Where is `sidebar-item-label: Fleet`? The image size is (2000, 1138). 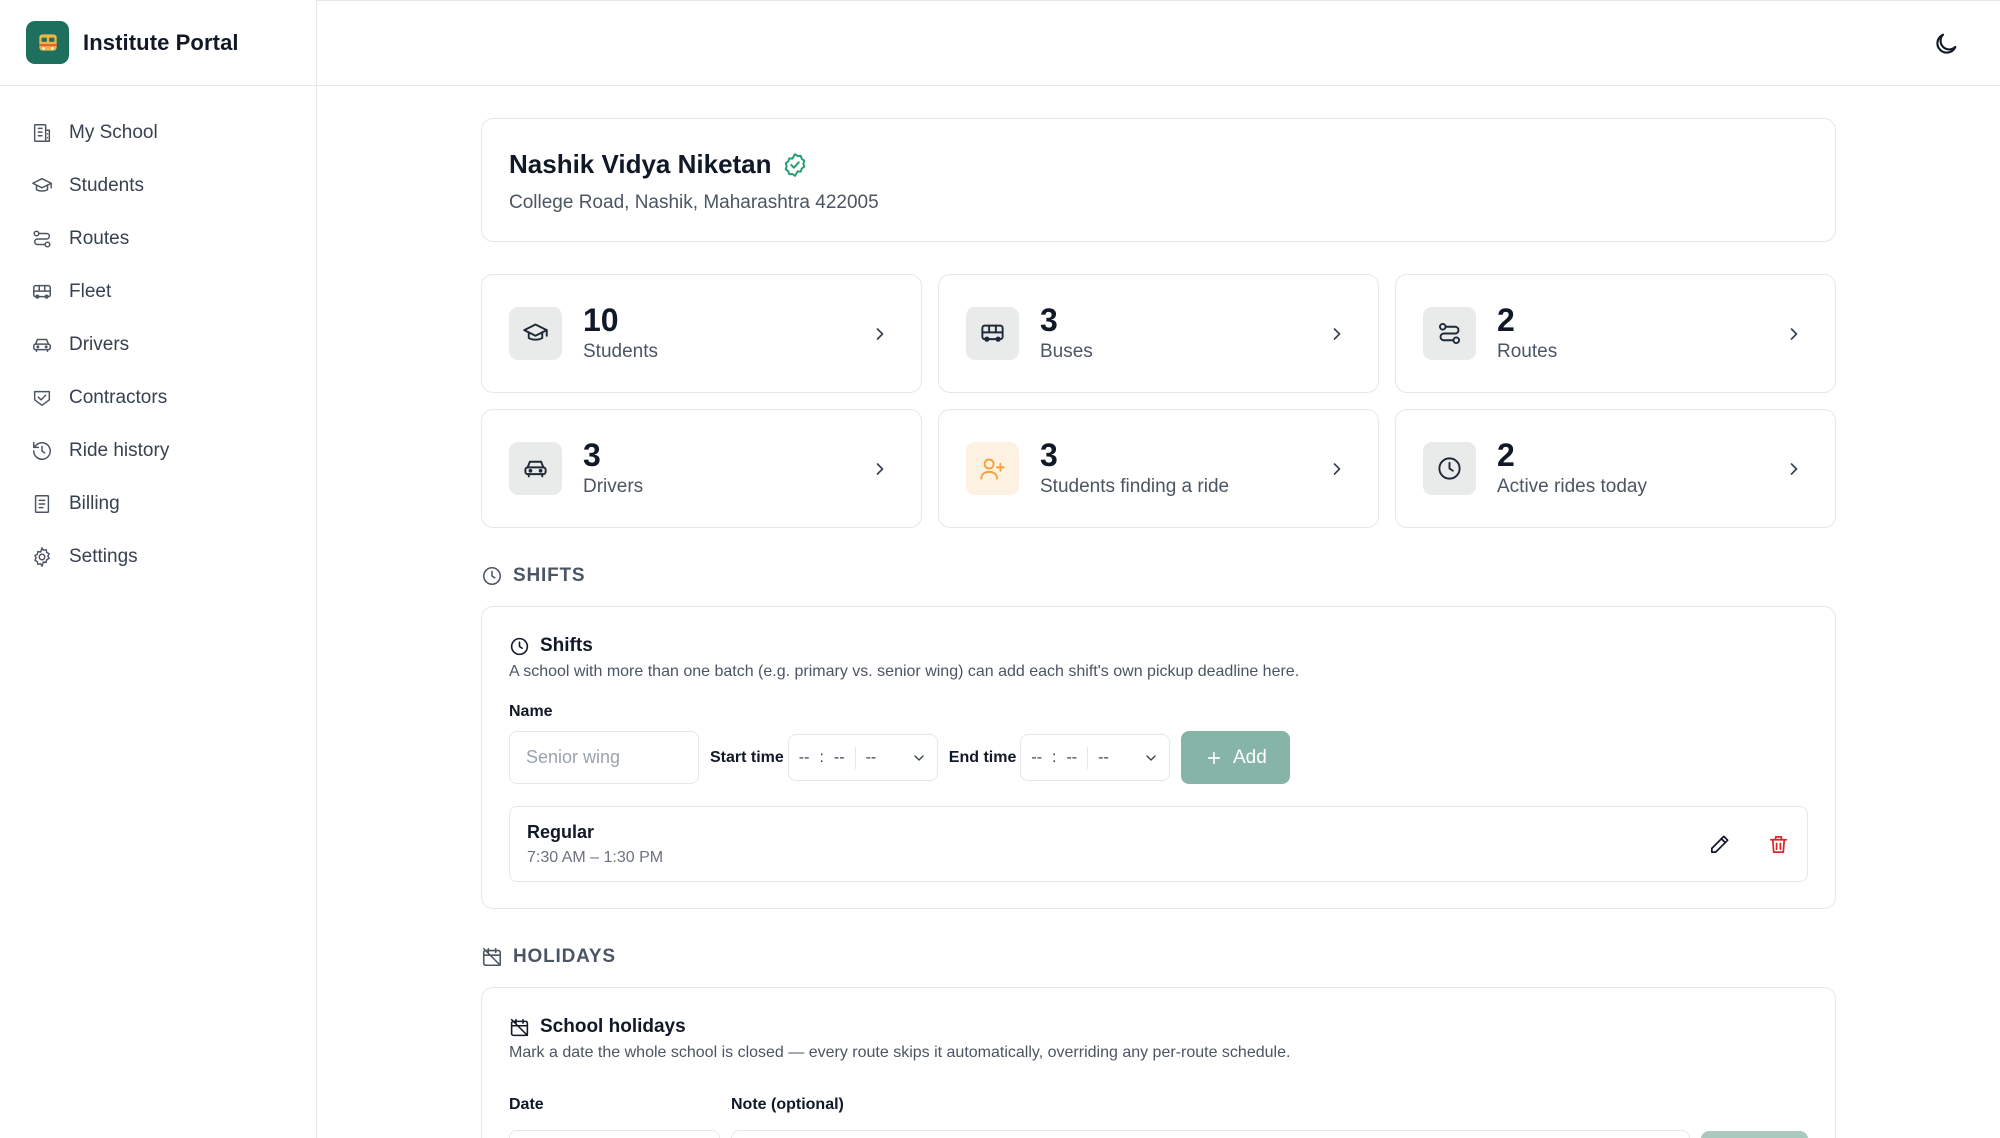 sidebar-item-label: Fleet is located at coordinates (90, 291).